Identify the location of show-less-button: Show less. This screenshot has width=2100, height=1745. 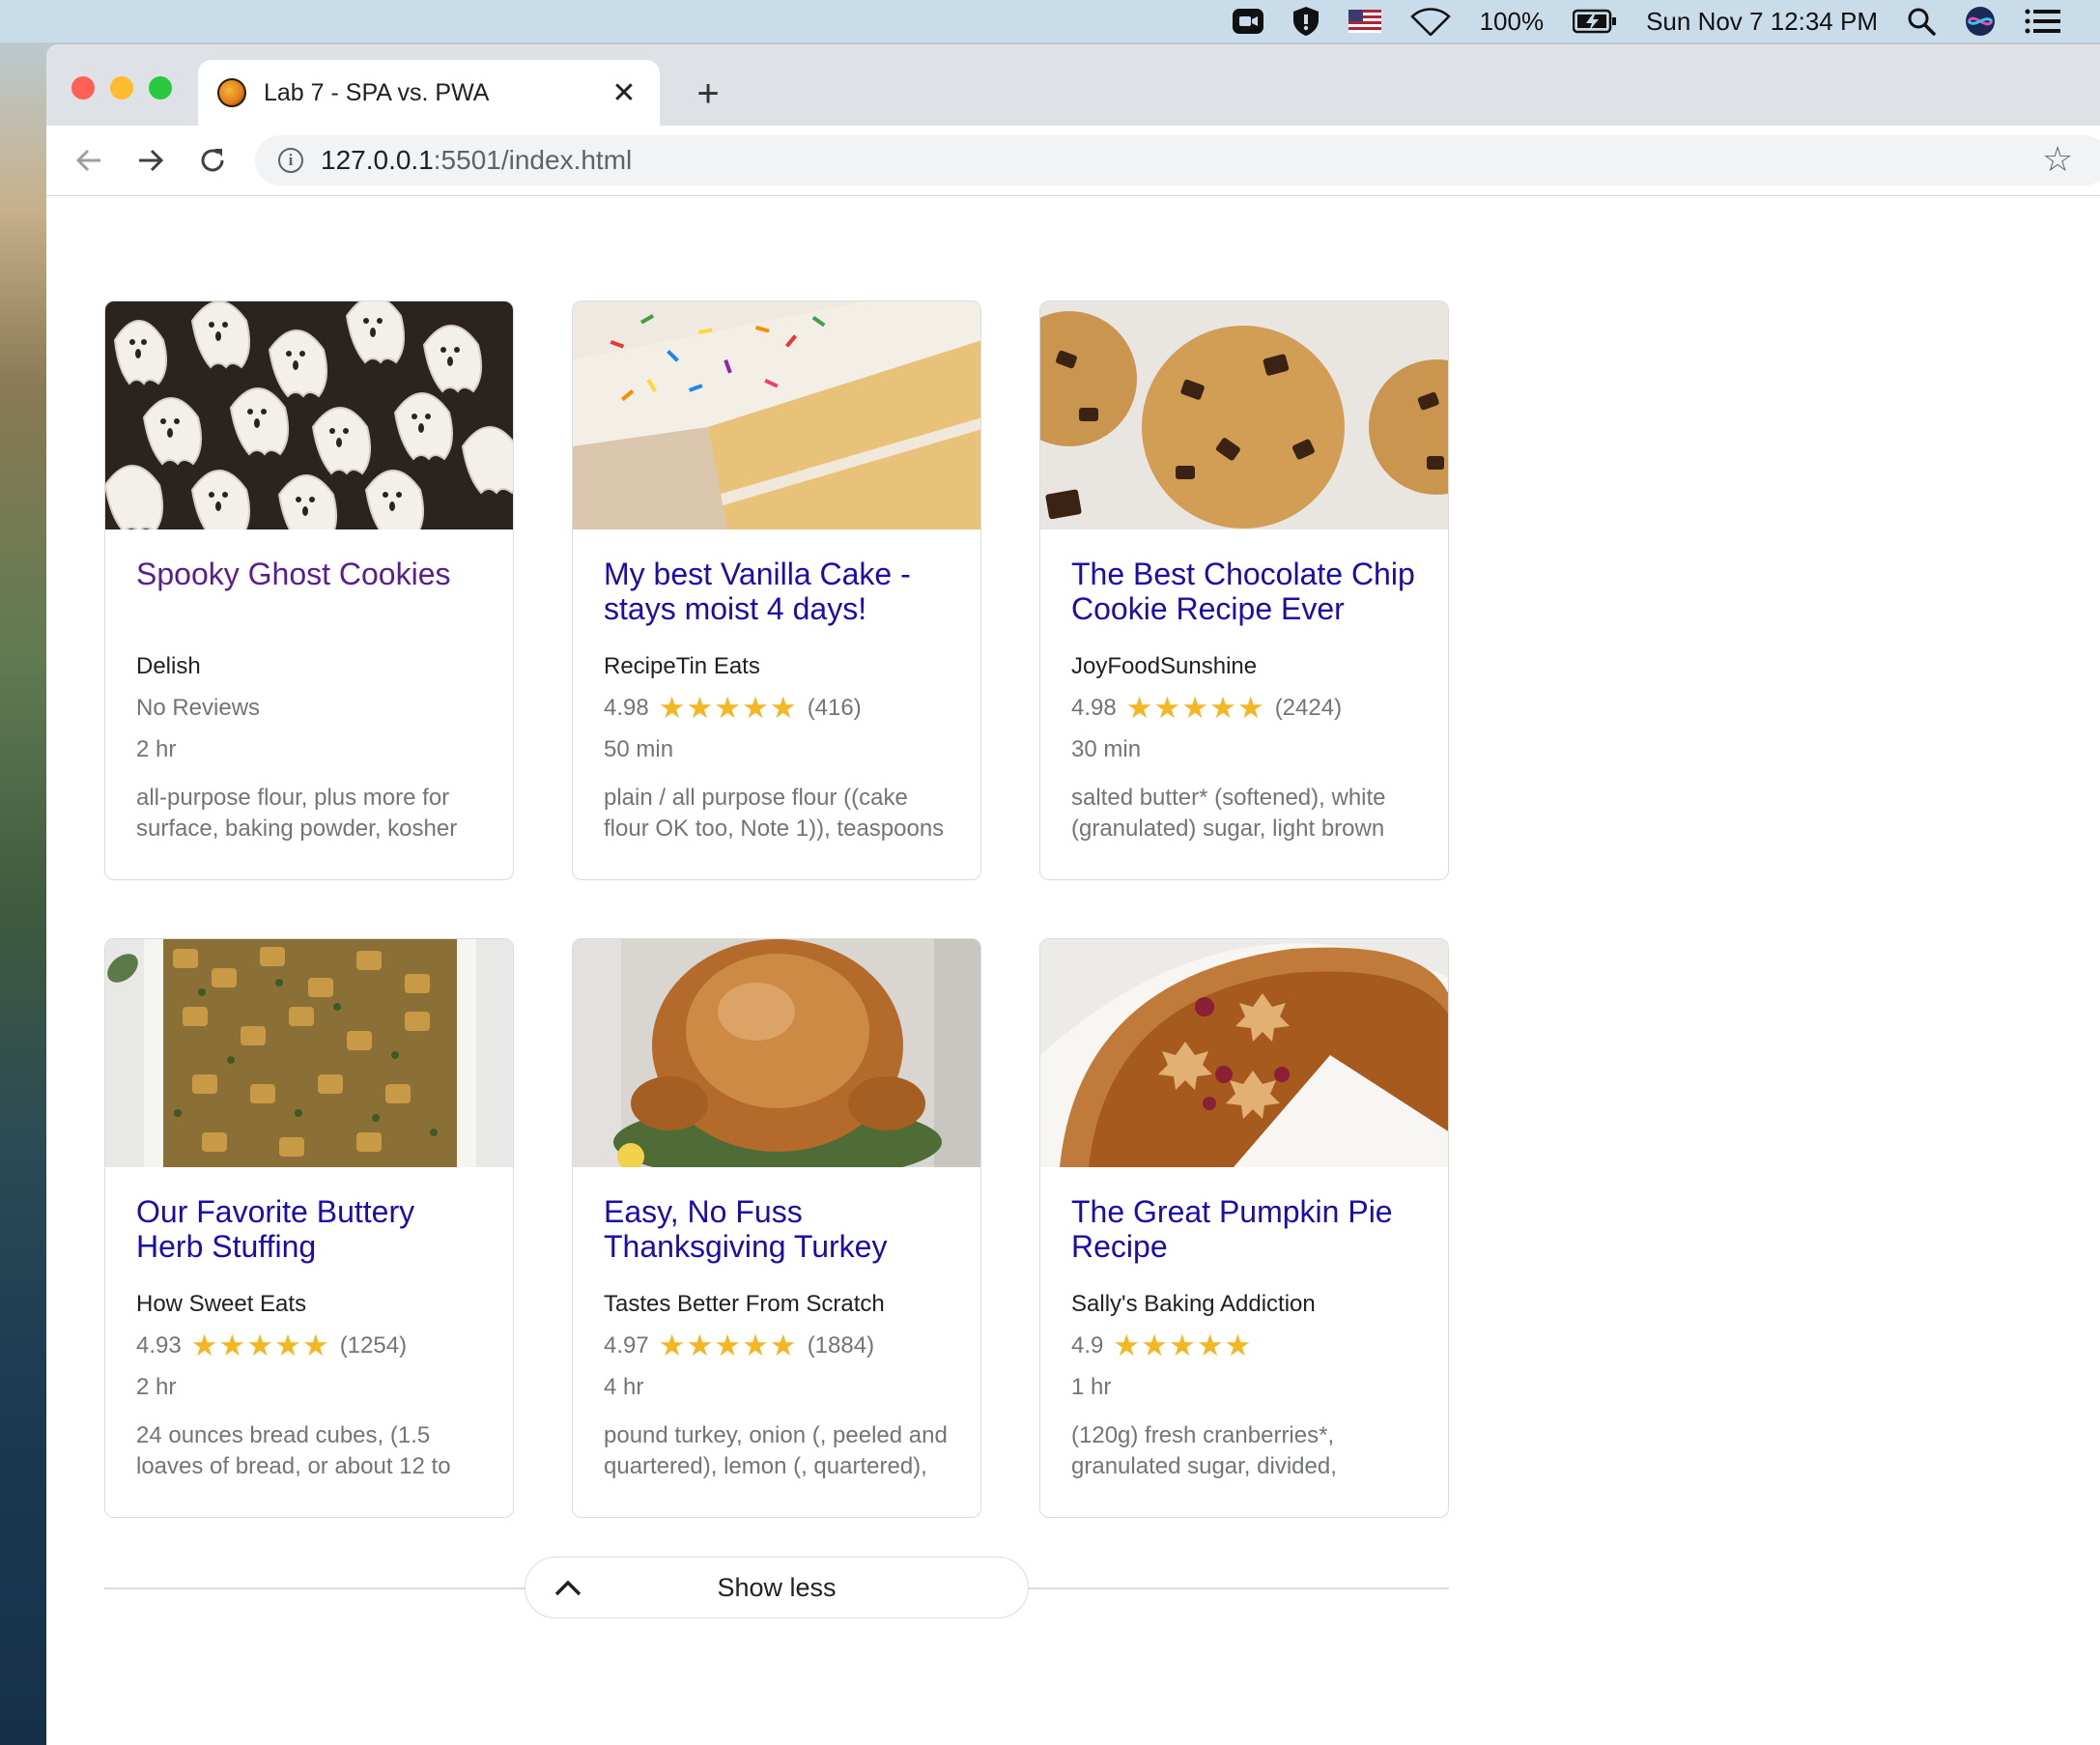
(777, 1587).